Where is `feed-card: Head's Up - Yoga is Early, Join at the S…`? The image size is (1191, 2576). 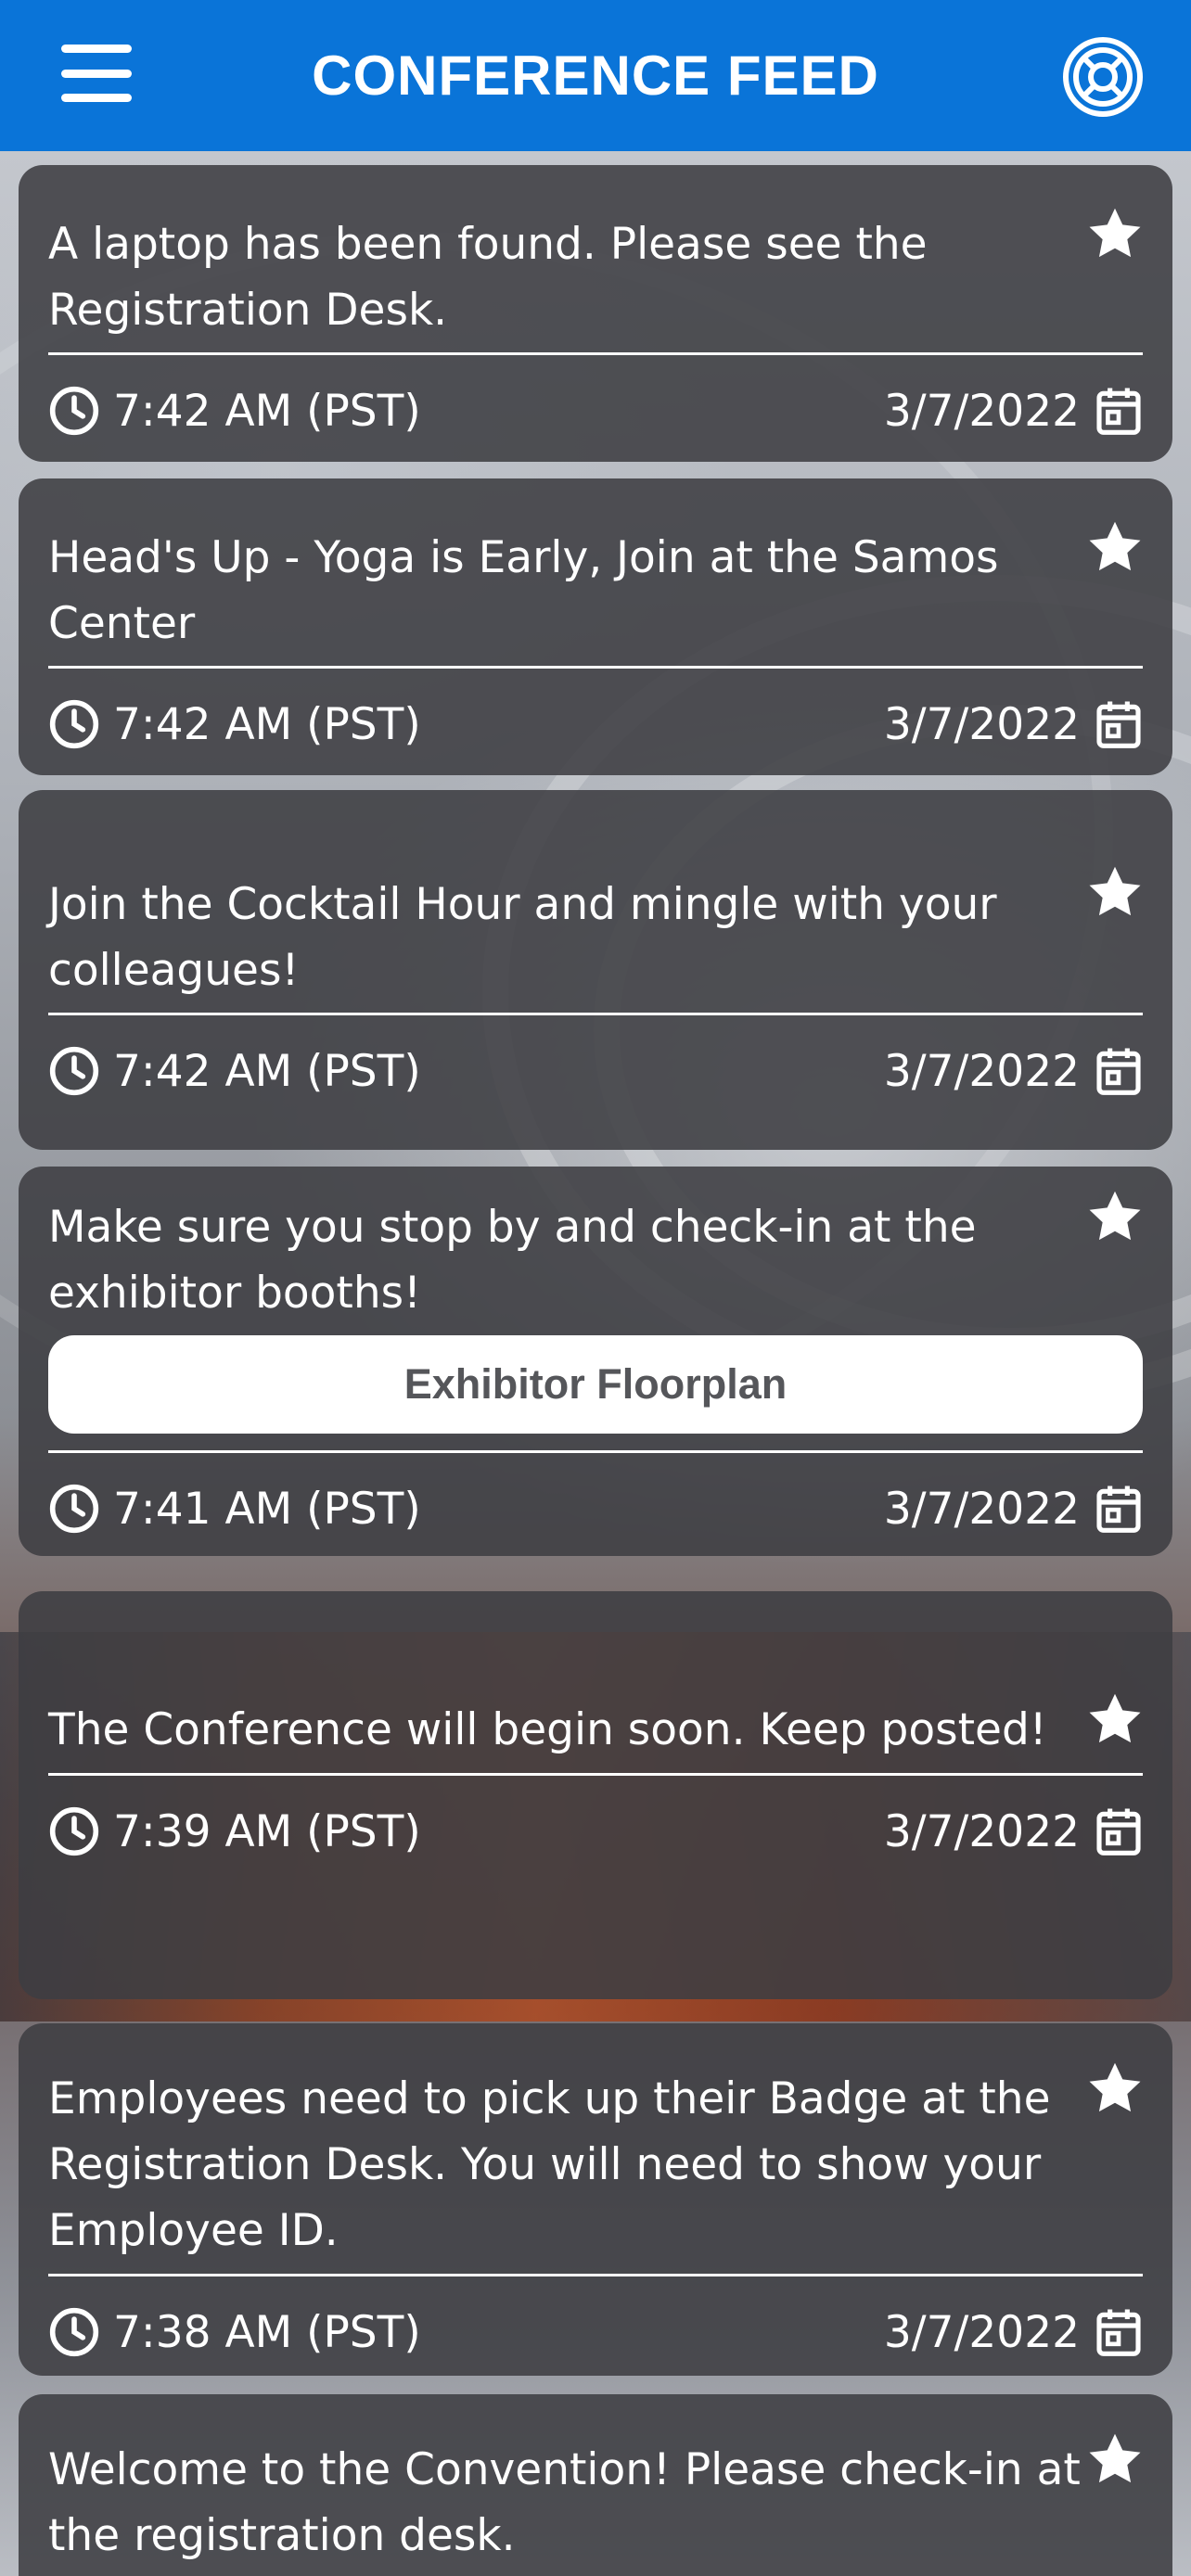
feed-card: Head's Up - Yoga is Early, Join at the S… is located at coordinates (595, 626).